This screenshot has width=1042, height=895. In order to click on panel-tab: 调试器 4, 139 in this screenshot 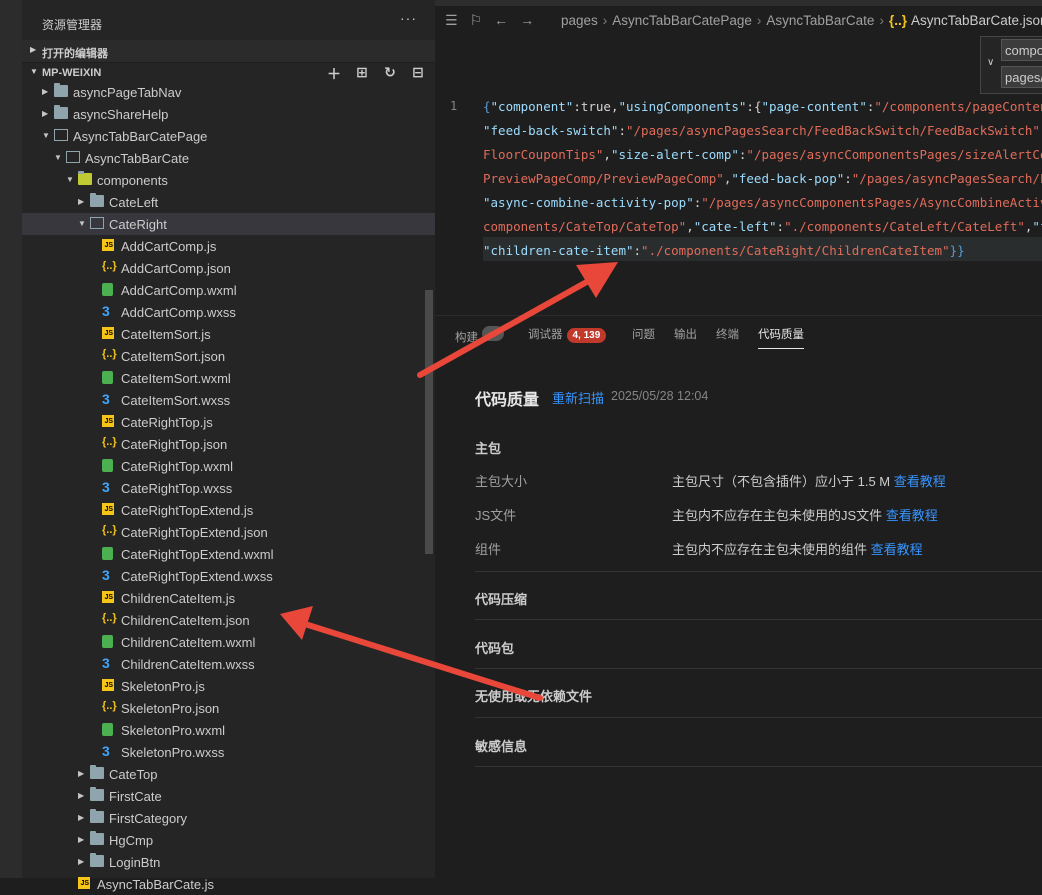, I will do `click(567, 334)`.